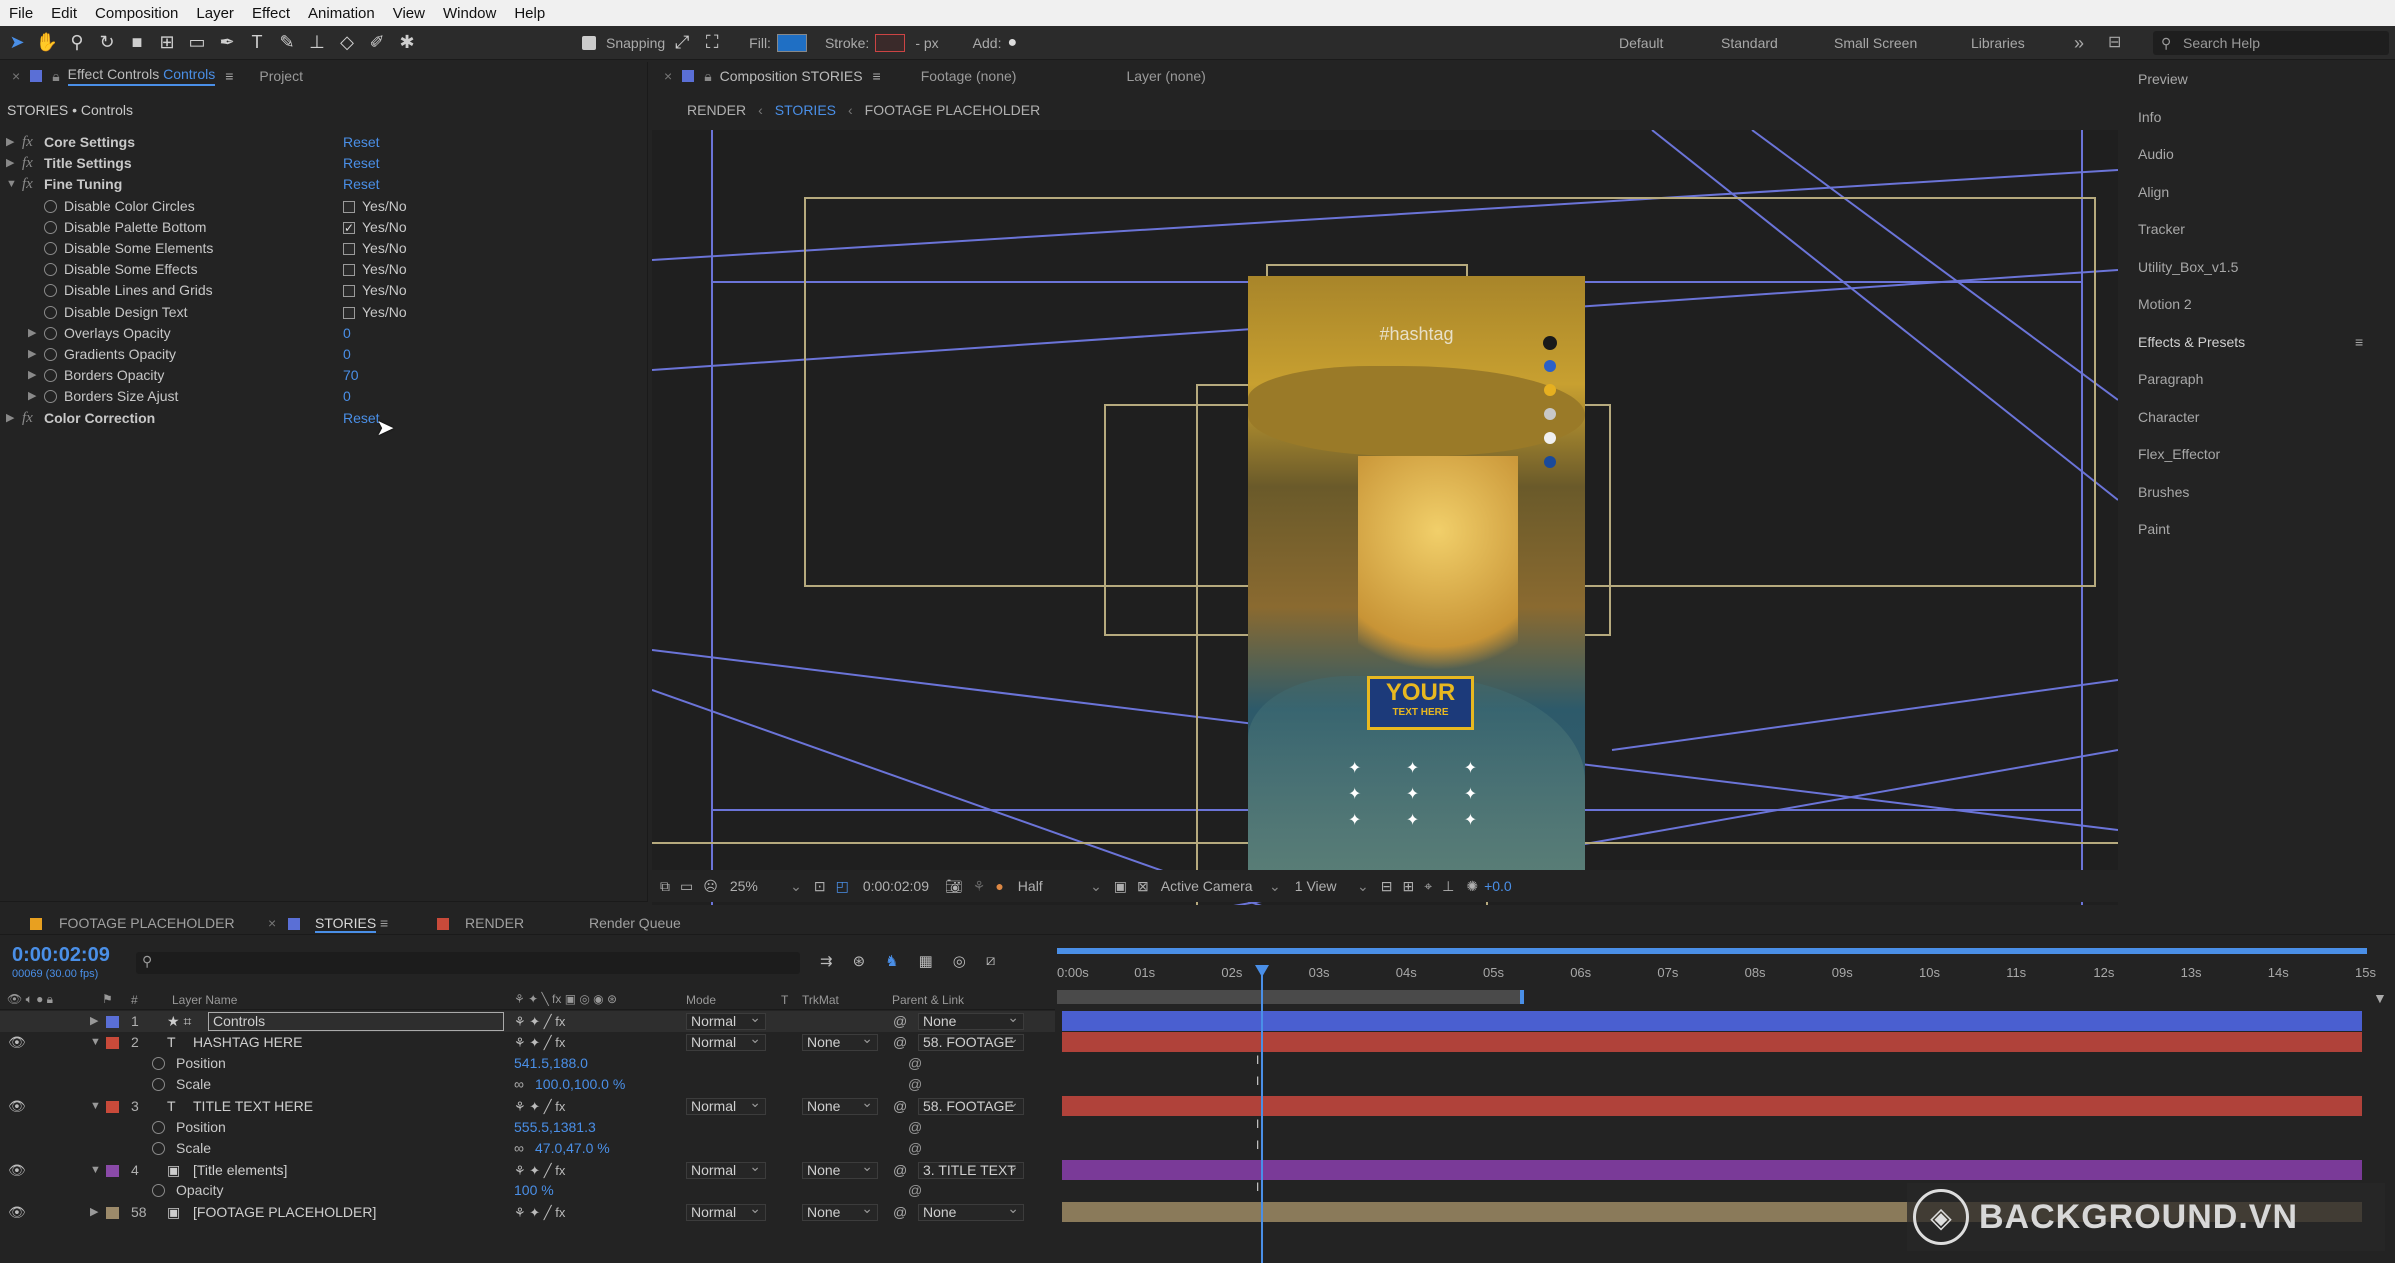 The height and width of the screenshot is (1263, 2395). I want to click on channel-icon: ●, so click(999, 886).